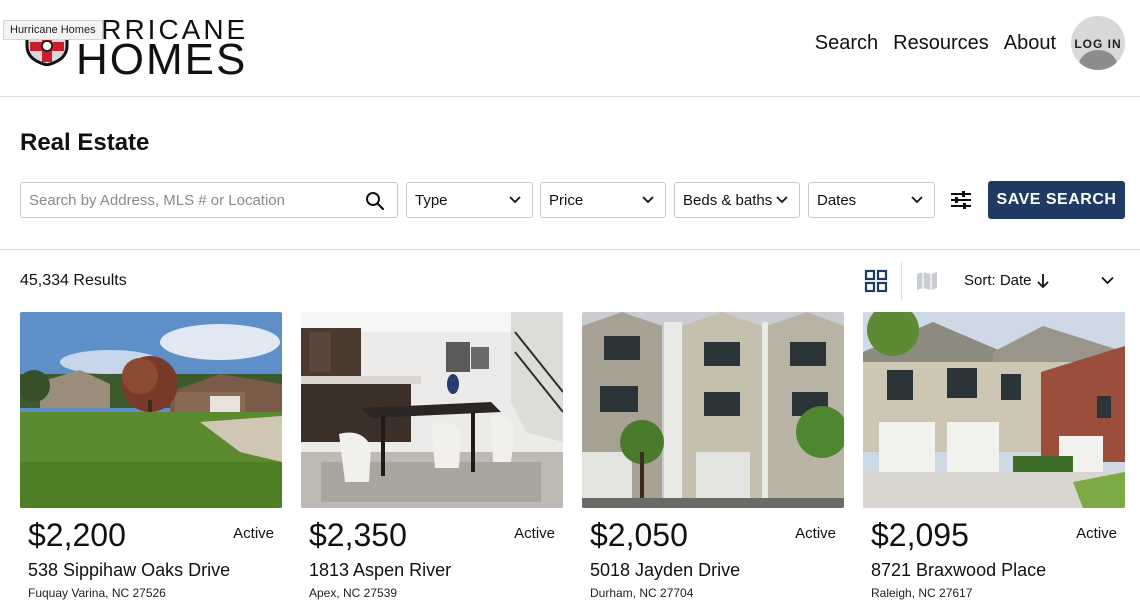 The height and width of the screenshot is (607, 1140). Describe the element at coordinates (1098, 60) in the screenshot. I see `avatar-silhouette` at that location.